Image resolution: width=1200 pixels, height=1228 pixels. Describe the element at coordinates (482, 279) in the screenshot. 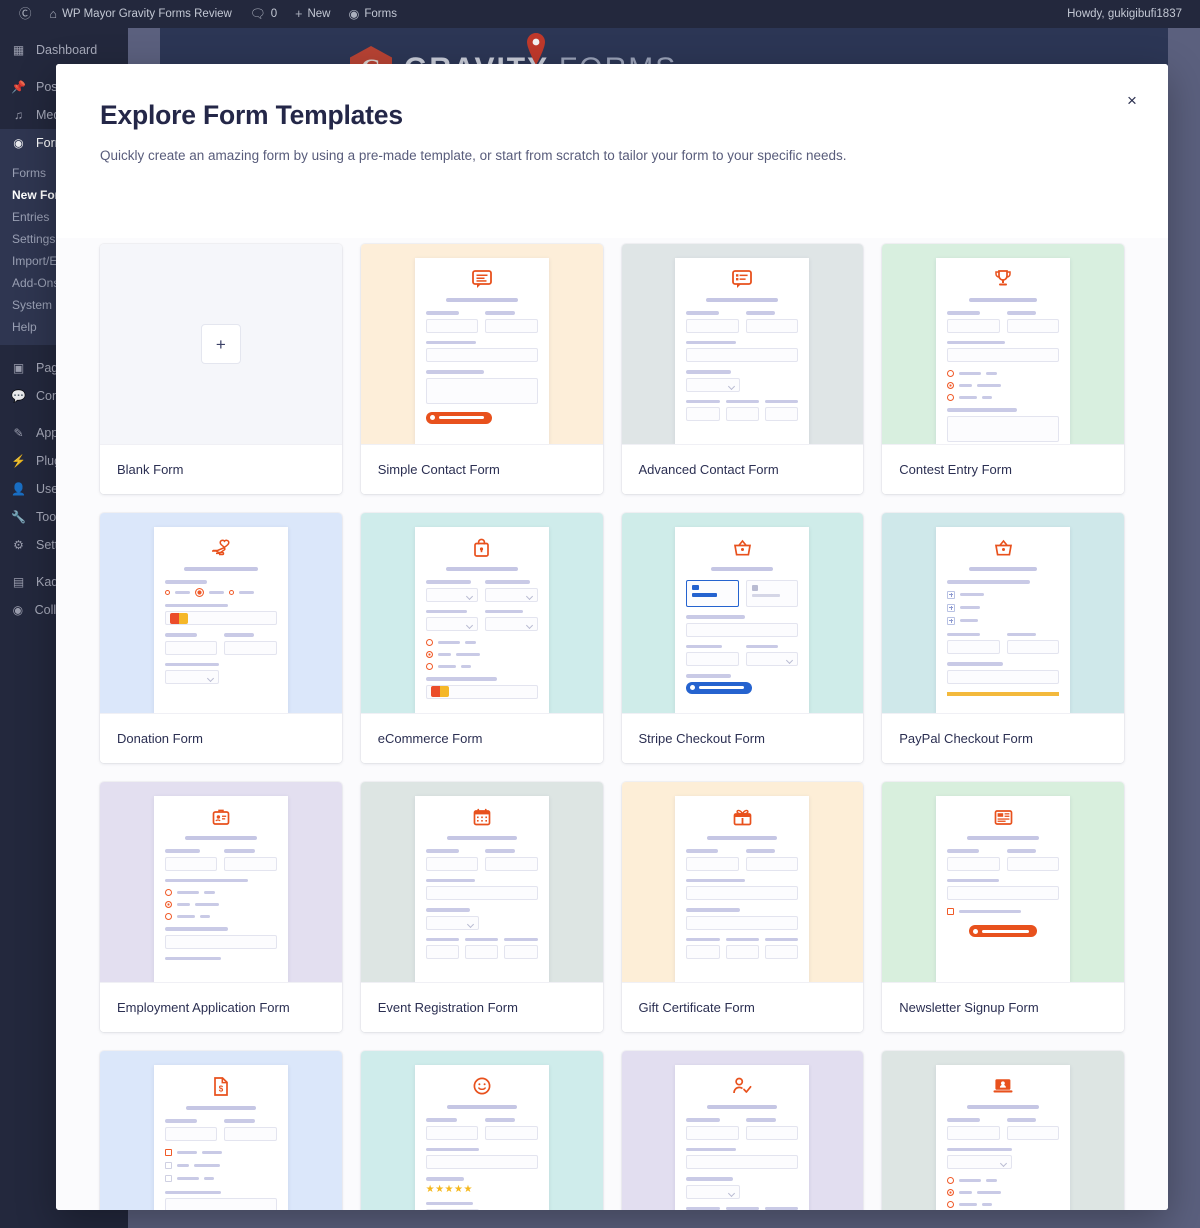

I see `chat-bubble-icon` at that location.